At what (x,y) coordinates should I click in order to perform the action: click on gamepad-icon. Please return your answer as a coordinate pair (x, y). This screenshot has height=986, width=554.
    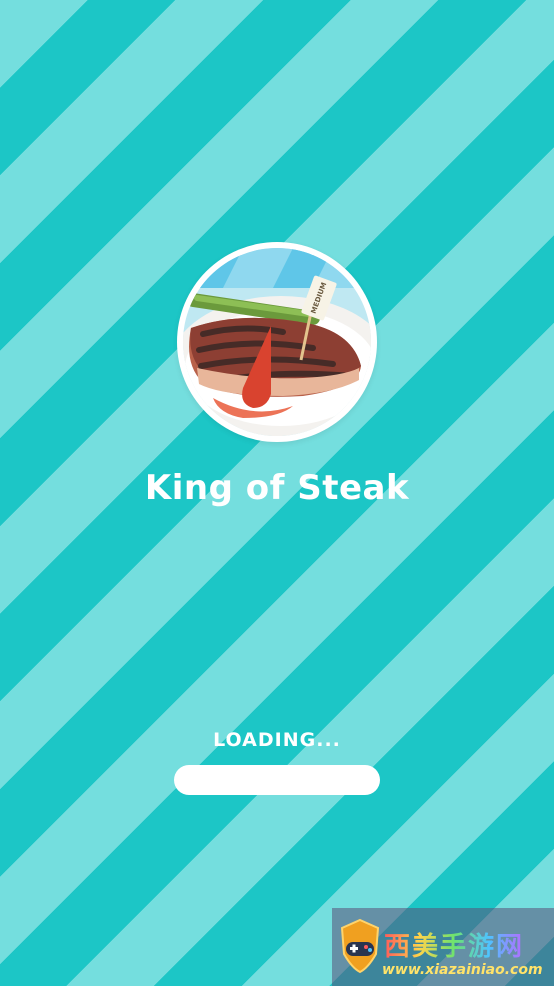
    Looking at the image, I should click on (360, 948).